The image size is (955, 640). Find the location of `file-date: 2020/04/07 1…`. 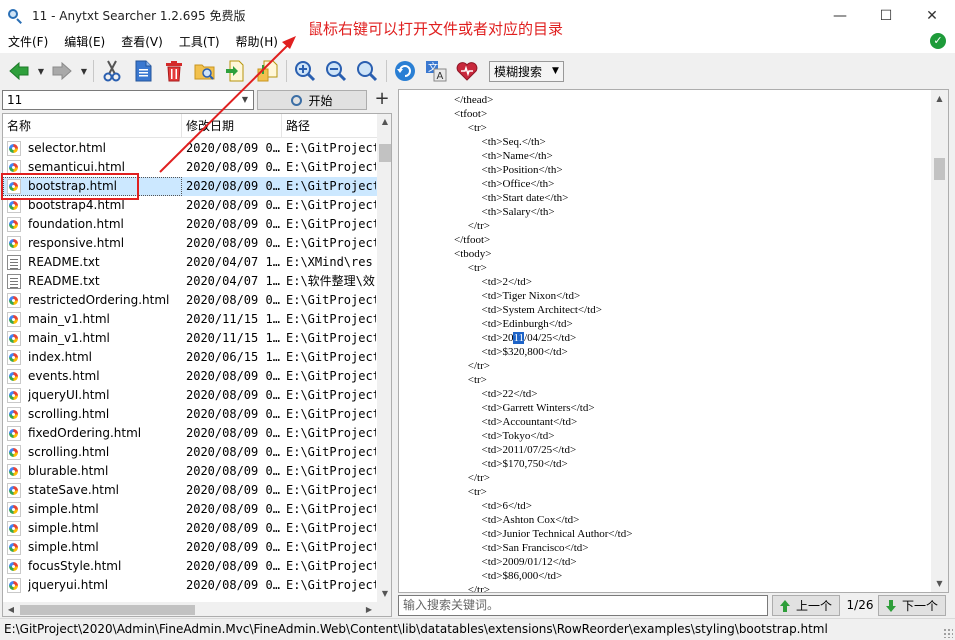

file-date: 2020/04/07 1… is located at coordinates (233, 281).